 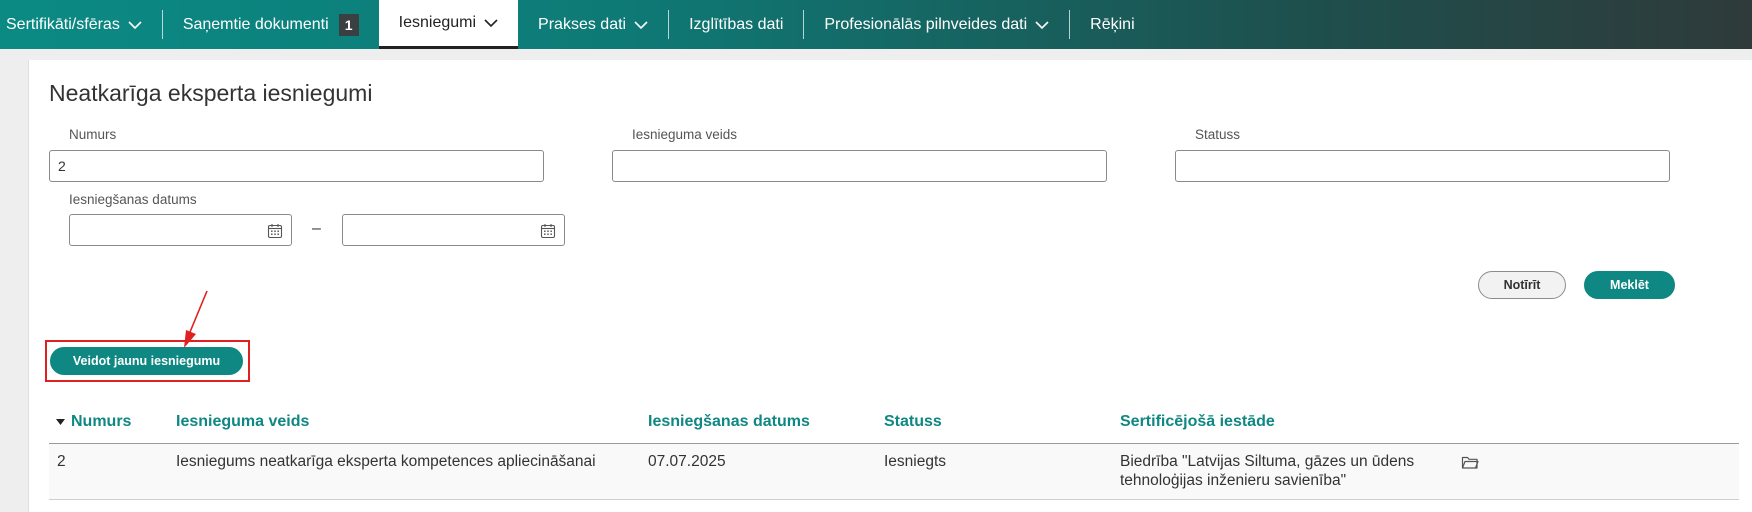 I want to click on nav-item-izglitibas-dati: Izglītības dati, so click(x=736, y=24).